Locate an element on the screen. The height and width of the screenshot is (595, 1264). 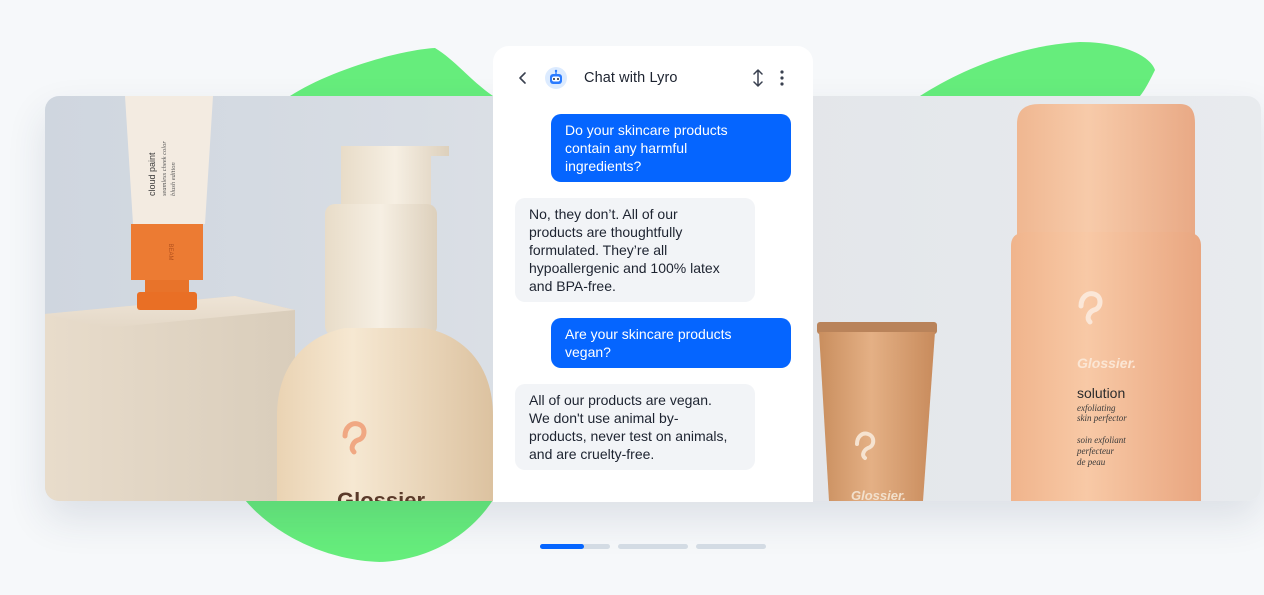
avatar is located at coordinates (556, 78).